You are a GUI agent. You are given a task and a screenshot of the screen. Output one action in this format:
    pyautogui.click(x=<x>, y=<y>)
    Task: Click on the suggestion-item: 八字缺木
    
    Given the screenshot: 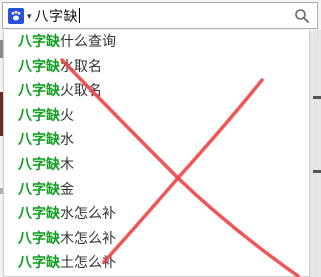 What is the action you would take?
    pyautogui.click(x=156, y=165)
    